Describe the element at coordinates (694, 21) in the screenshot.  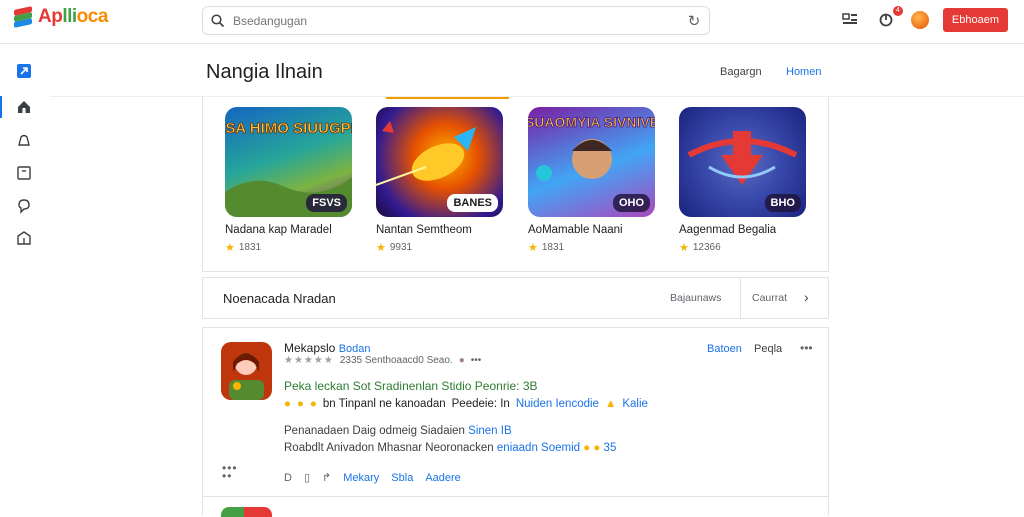
I see `refresh-icon: ↻` at that location.